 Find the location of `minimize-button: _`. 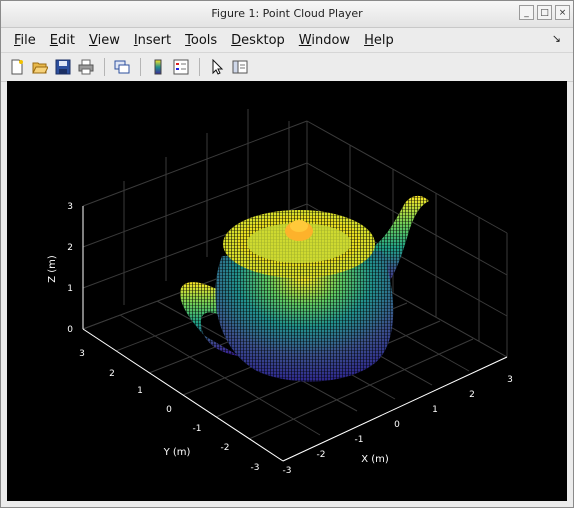

minimize-button: _ is located at coordinates (526, 12).